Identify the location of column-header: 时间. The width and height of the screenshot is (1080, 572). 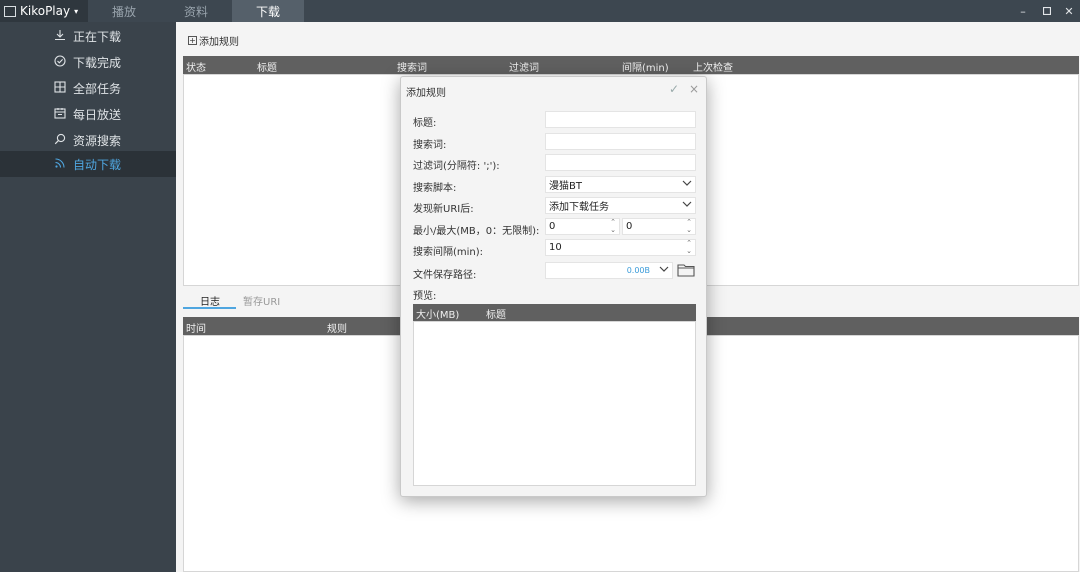
(196, 327).